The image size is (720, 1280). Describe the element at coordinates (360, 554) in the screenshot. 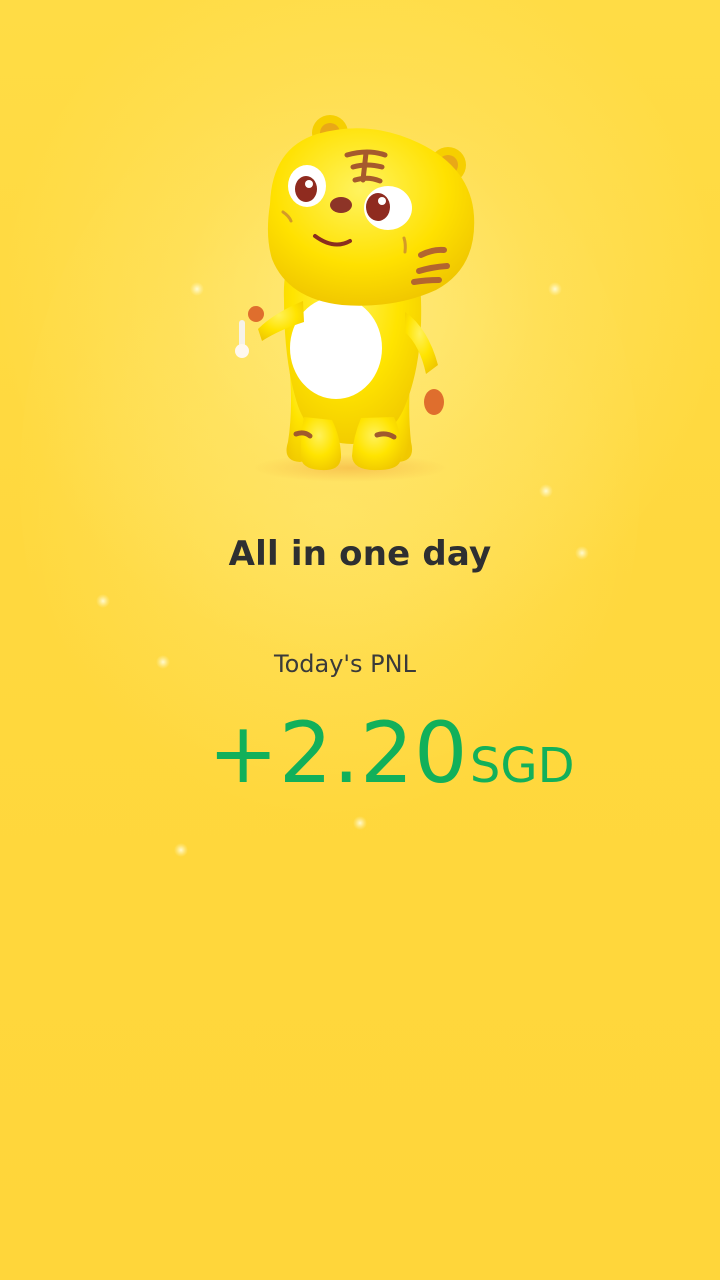

I see `headline-all-in-one-day: All in one day` at that location.